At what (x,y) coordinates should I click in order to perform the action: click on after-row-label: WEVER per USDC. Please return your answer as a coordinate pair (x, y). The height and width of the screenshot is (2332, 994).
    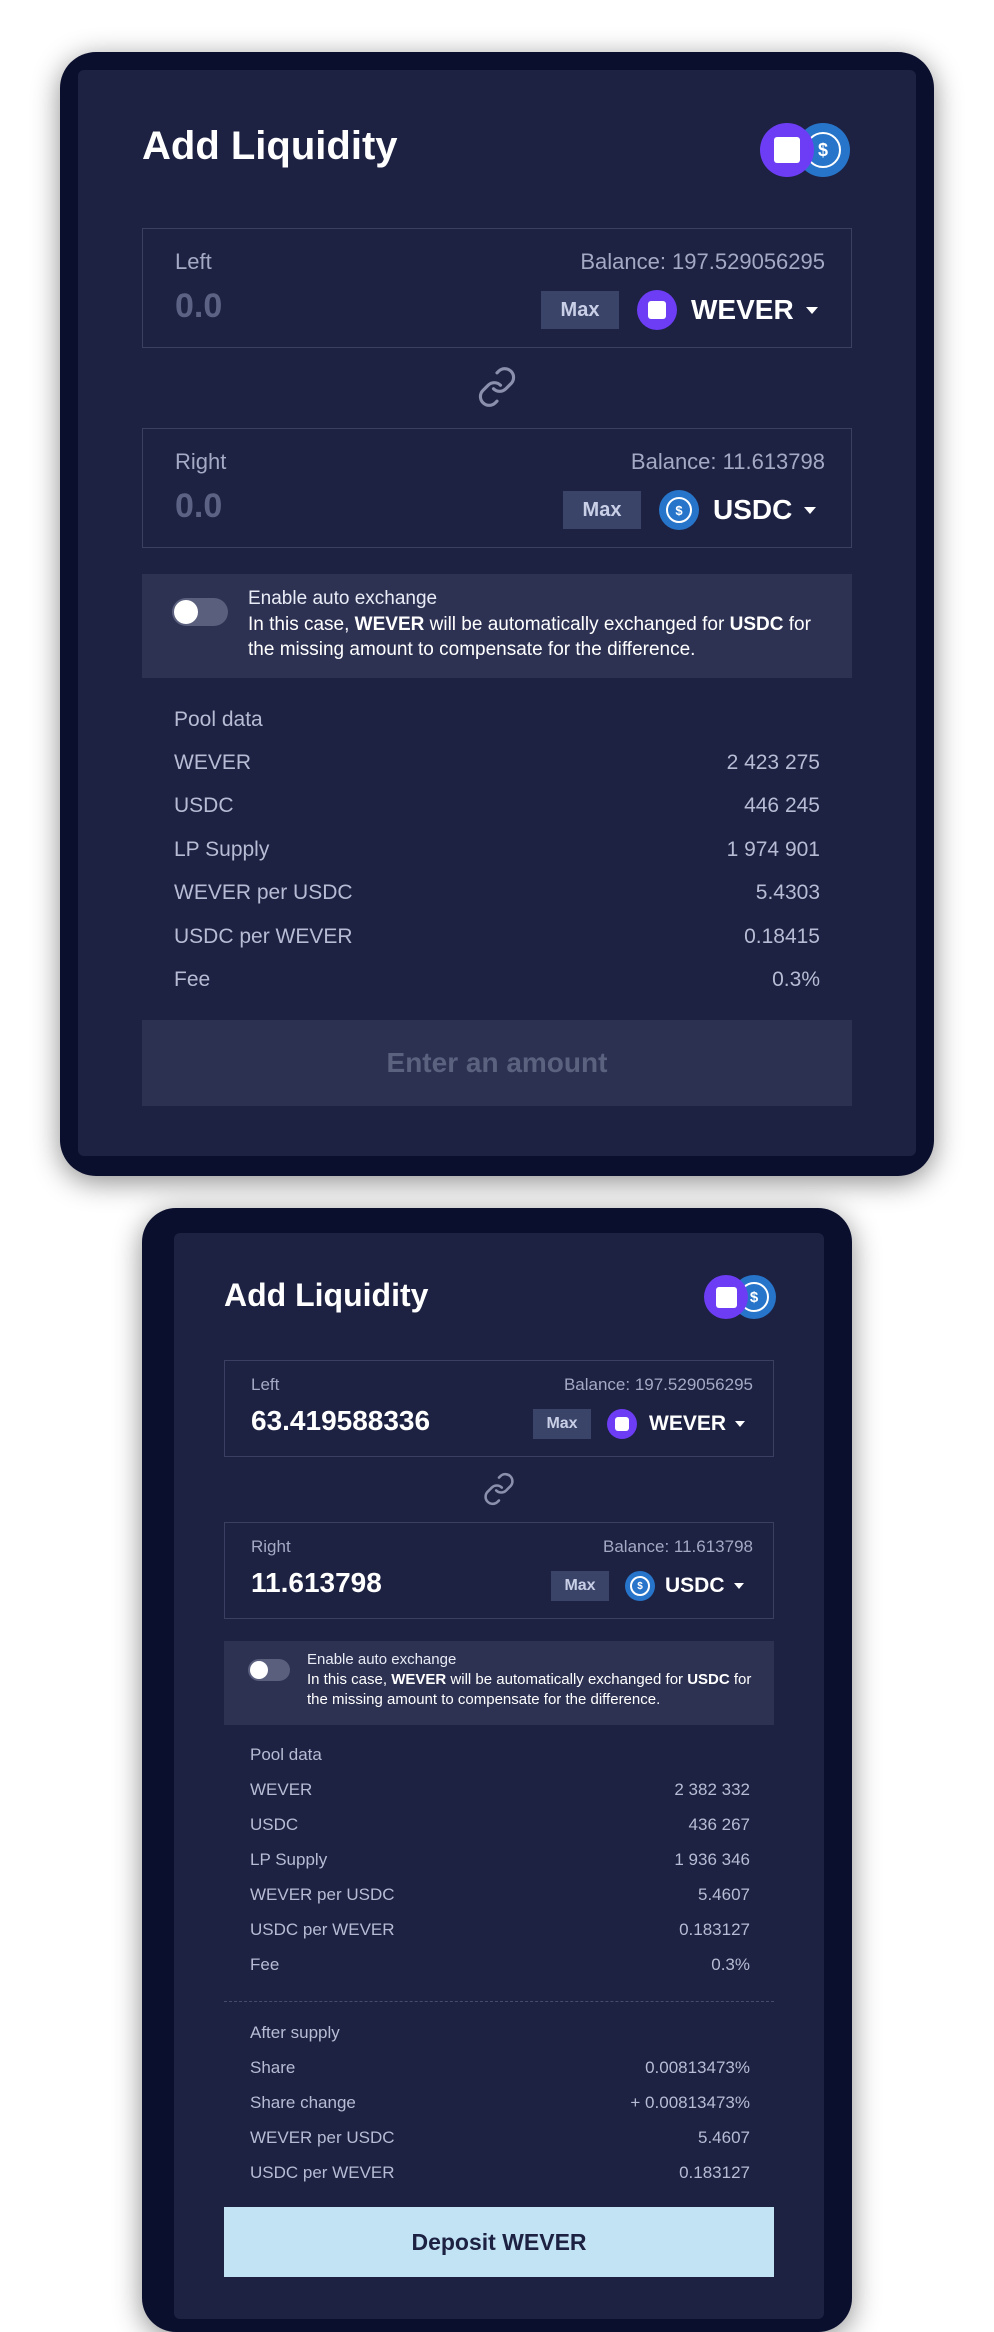
    Looking at the image, I should click on (322, 2137).